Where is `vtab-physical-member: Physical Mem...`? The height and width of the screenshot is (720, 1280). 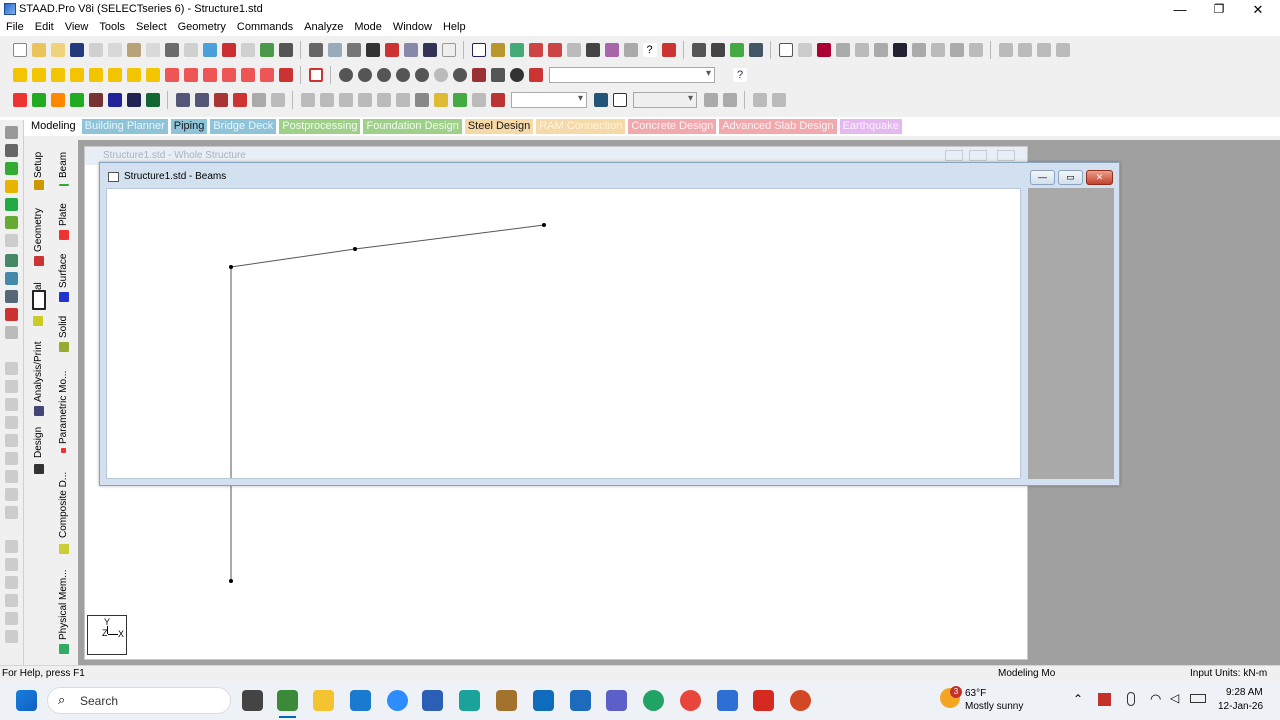 vtab-physical-member: Physical Mem... is located at coordinates (63, 604).